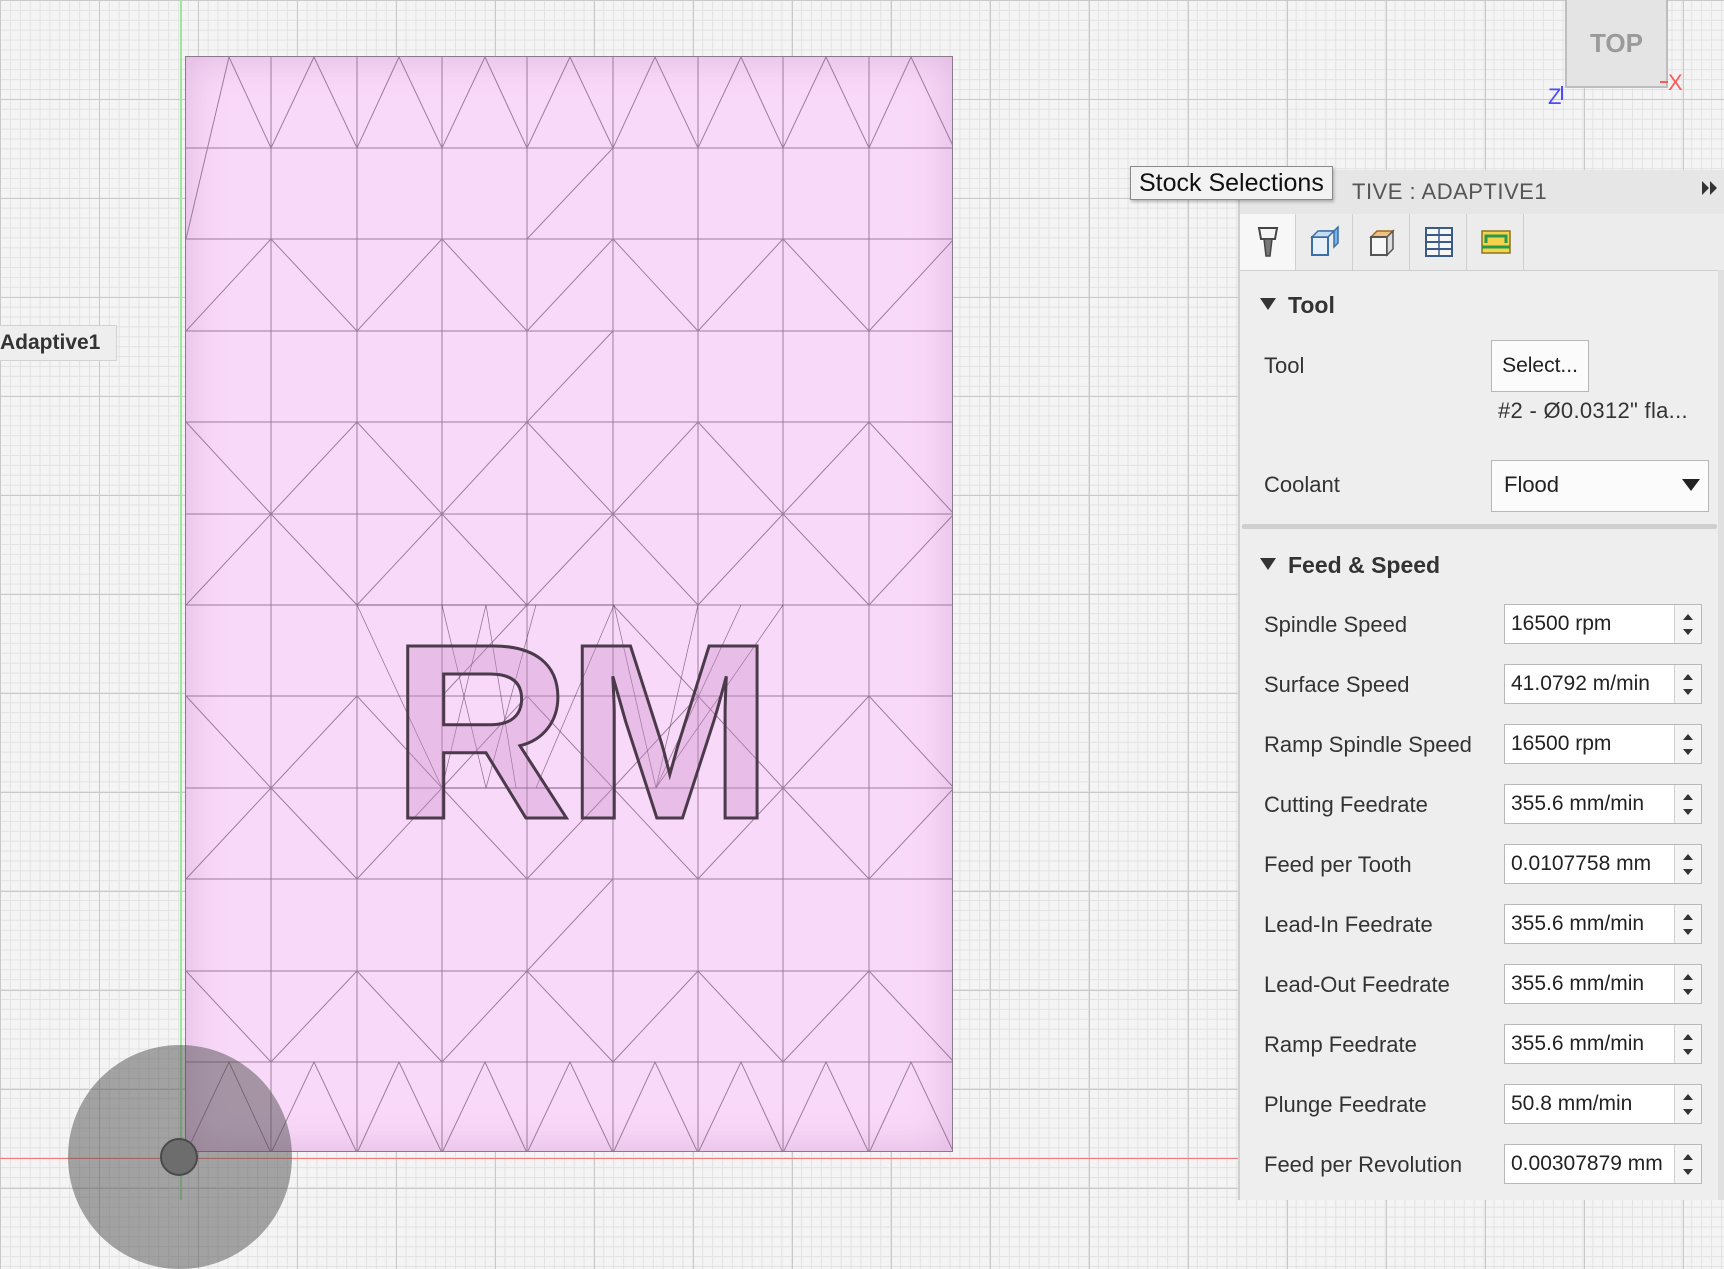 Image resolution: width=1724 pixels, height=1269 pixels. What do you see at coordinates (1591, 864) in the screenshot?
I see `field-value: 0.0107758 mm` at bounding box center [1591, 864].